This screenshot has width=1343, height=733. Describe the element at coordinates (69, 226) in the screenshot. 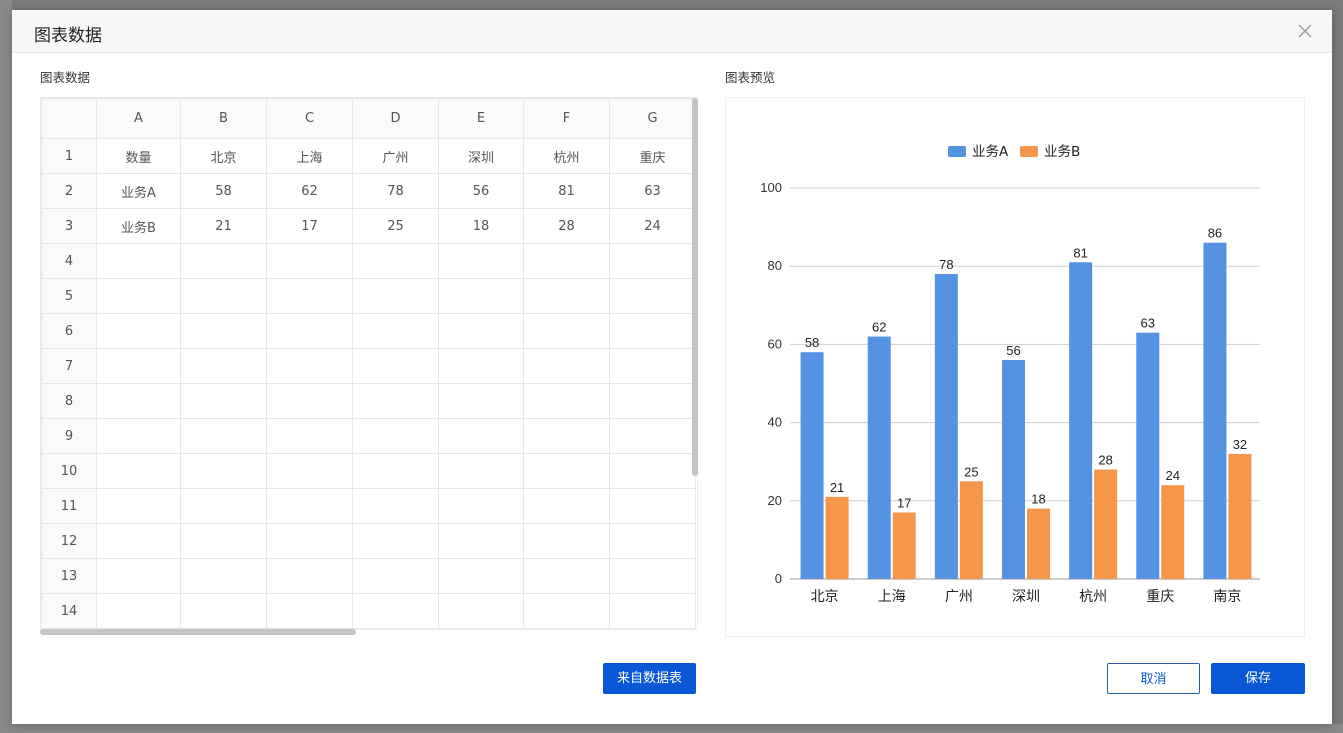

I see `row-header: 3` at that location.